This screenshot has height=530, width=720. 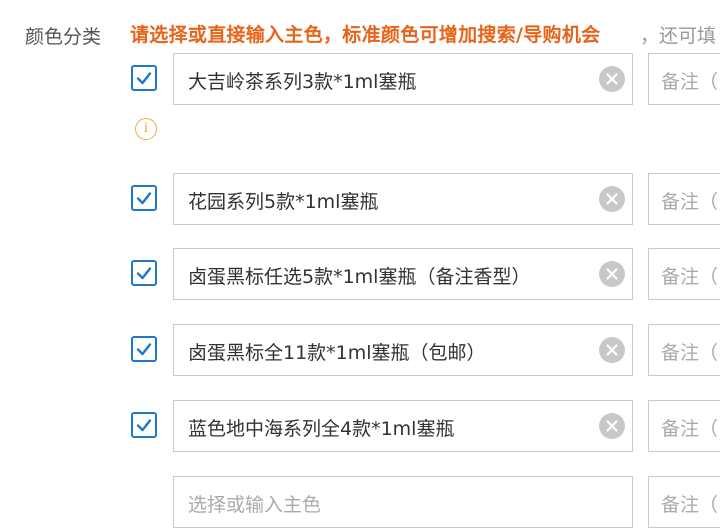 I want to click on color-input-value: 花园系列5款*1ml塞瓶, so click(x=283, y=202).